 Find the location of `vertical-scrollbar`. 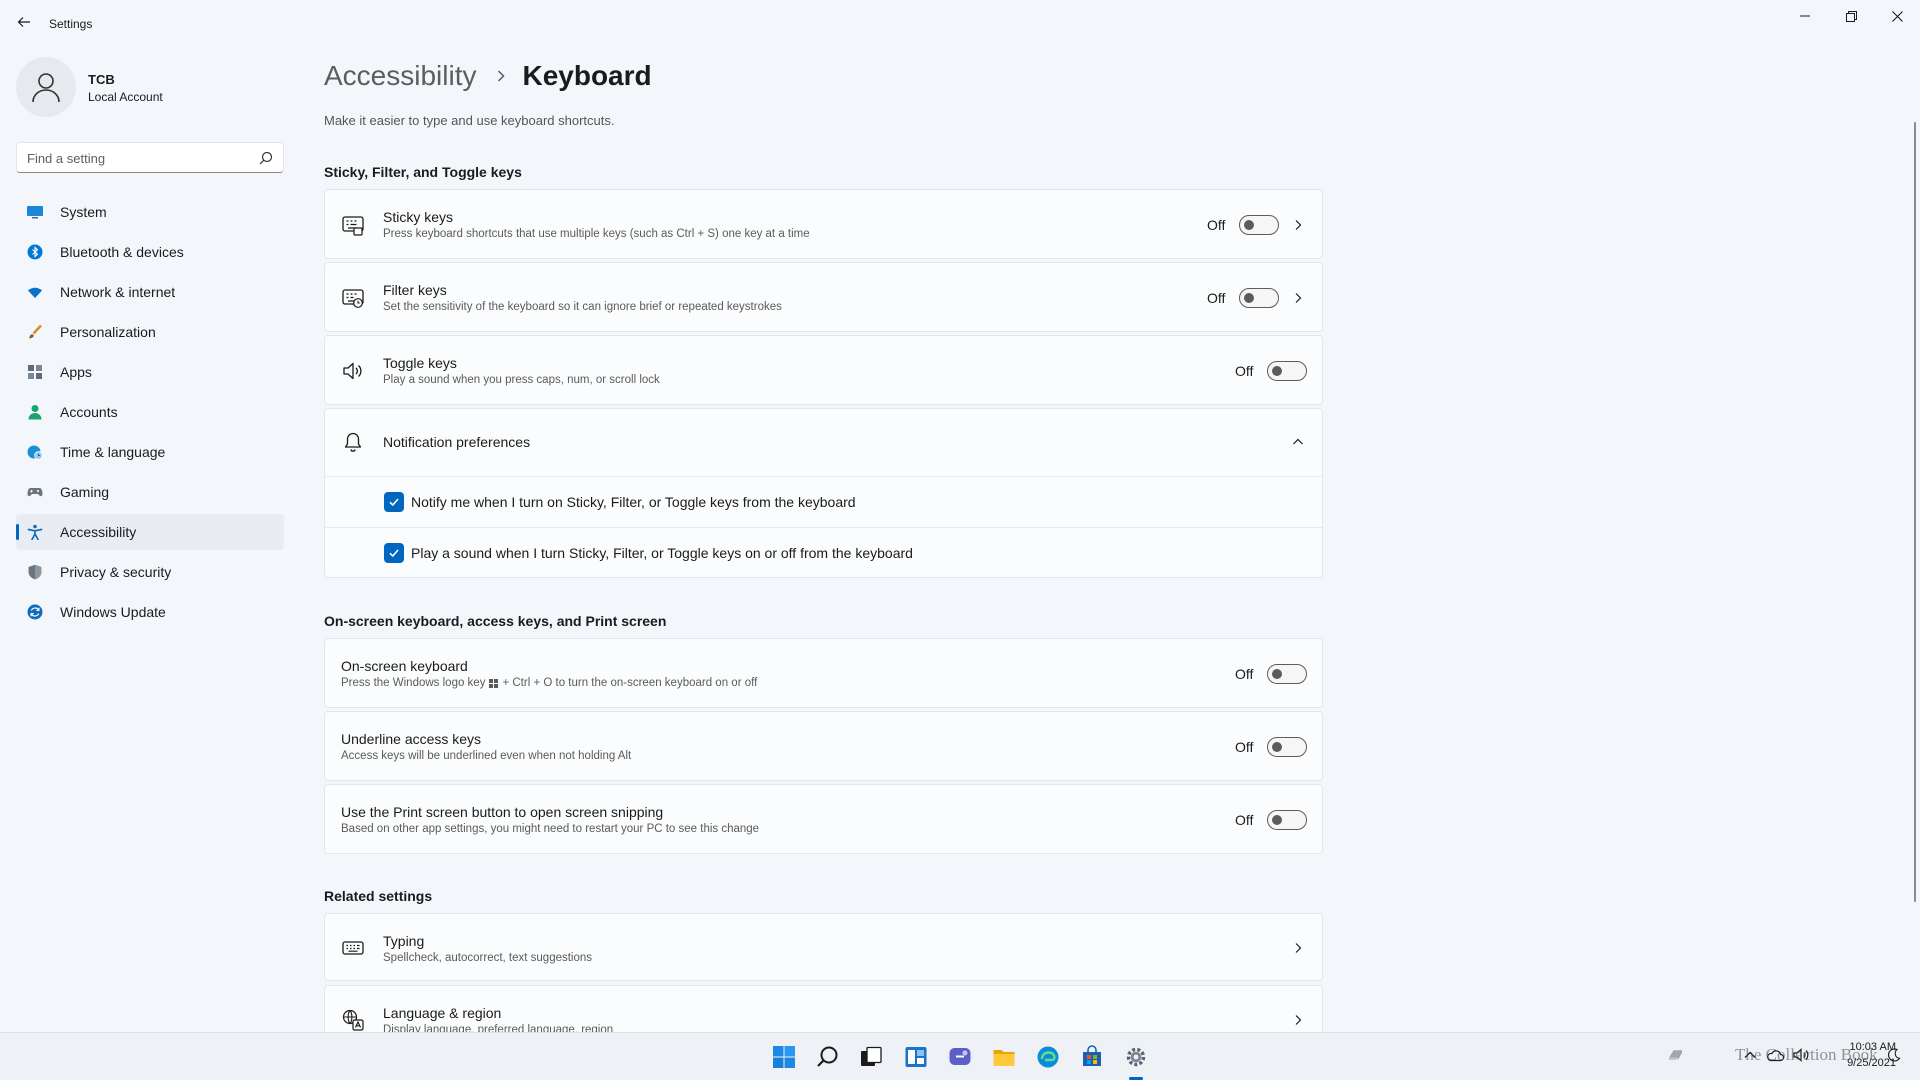

vertical-scrollbar is located at coordinates (1915, 512).